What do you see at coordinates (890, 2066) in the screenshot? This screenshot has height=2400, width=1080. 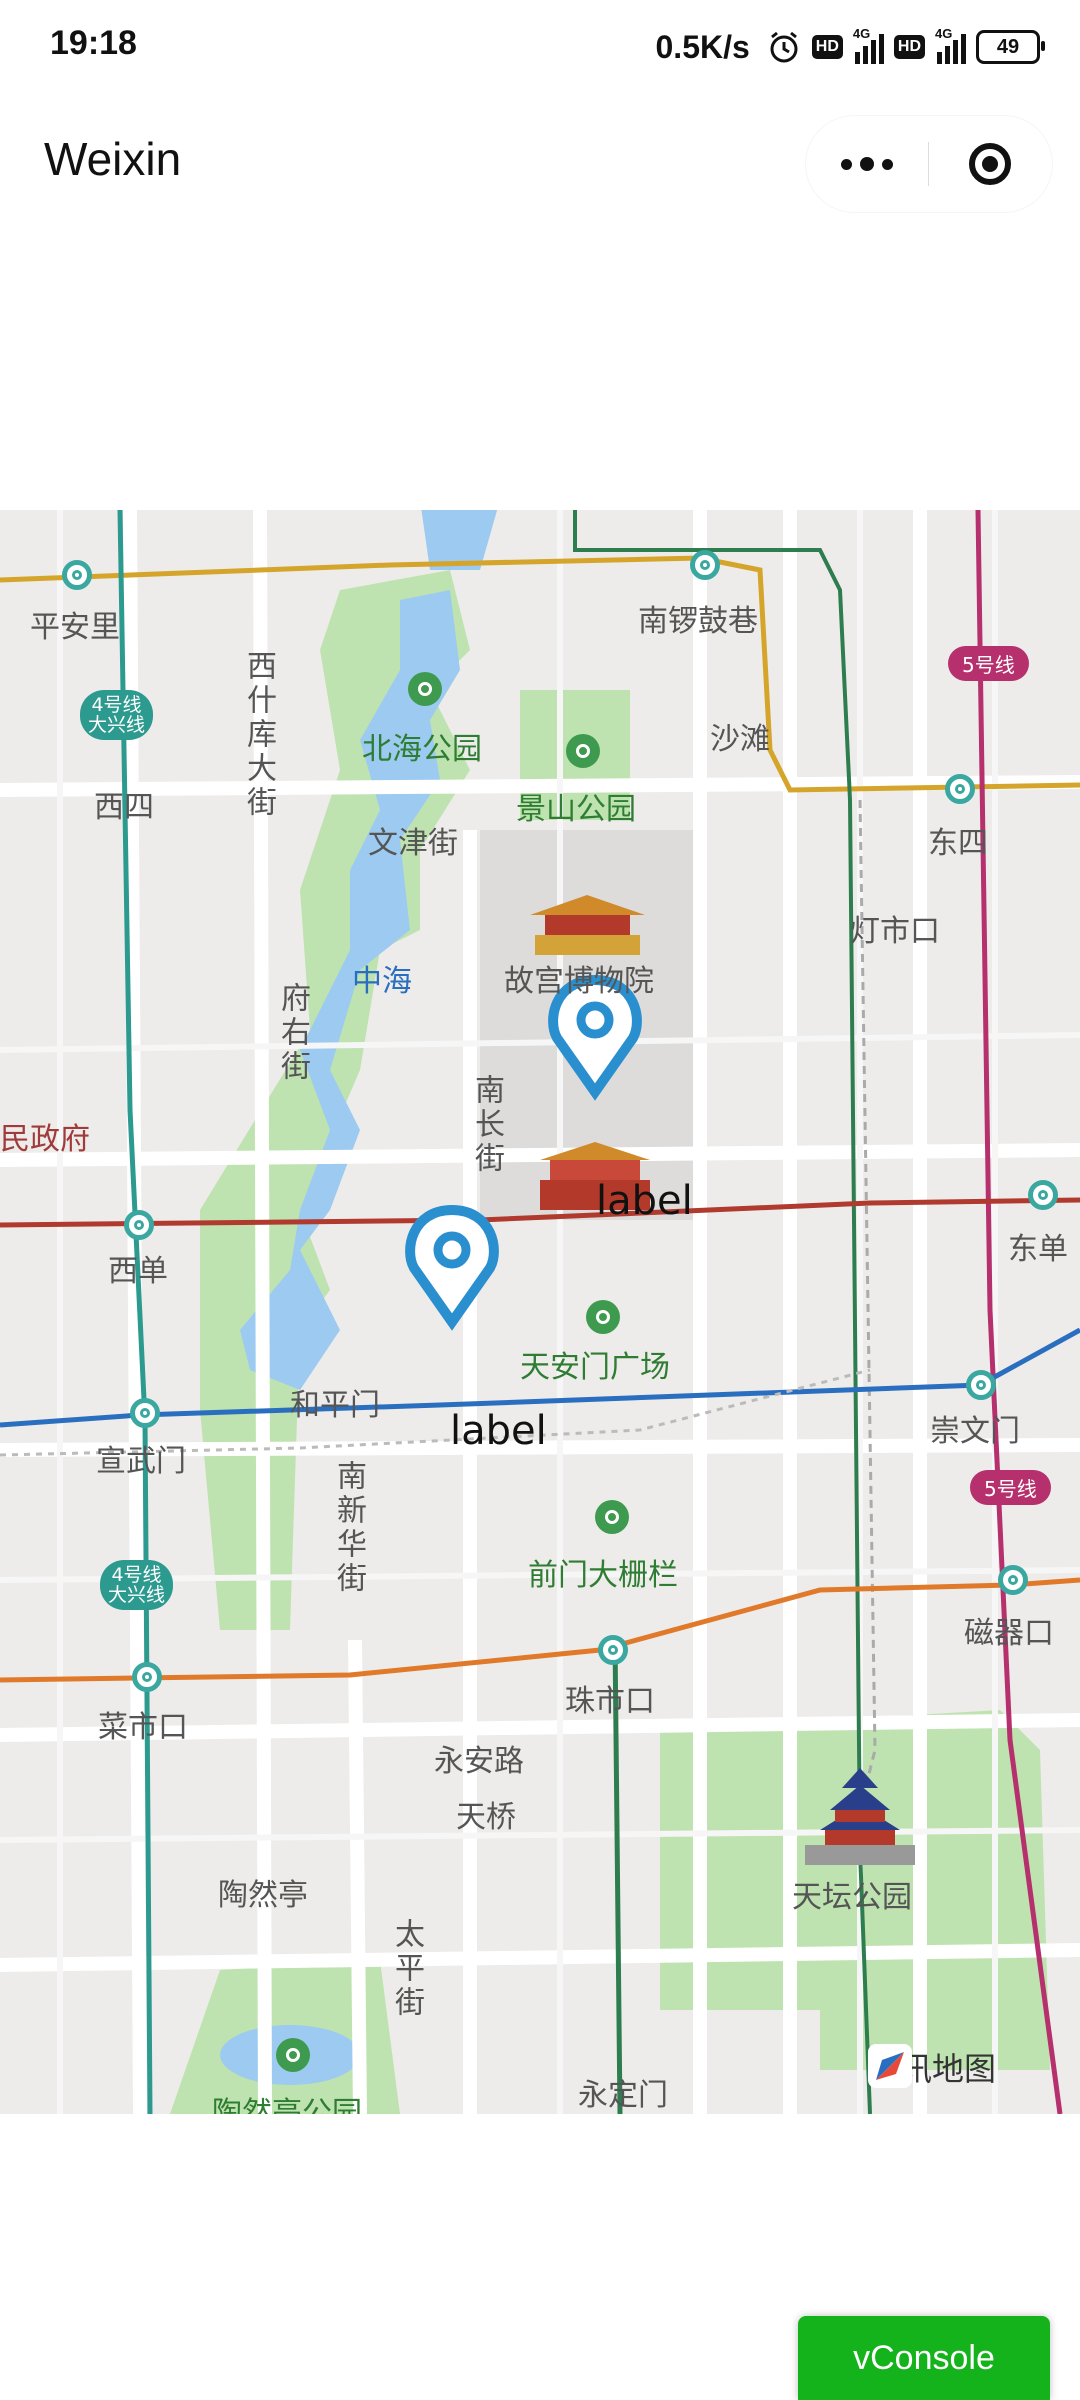 I see `tencent-map-icon` at bounding box center [890, 2066].